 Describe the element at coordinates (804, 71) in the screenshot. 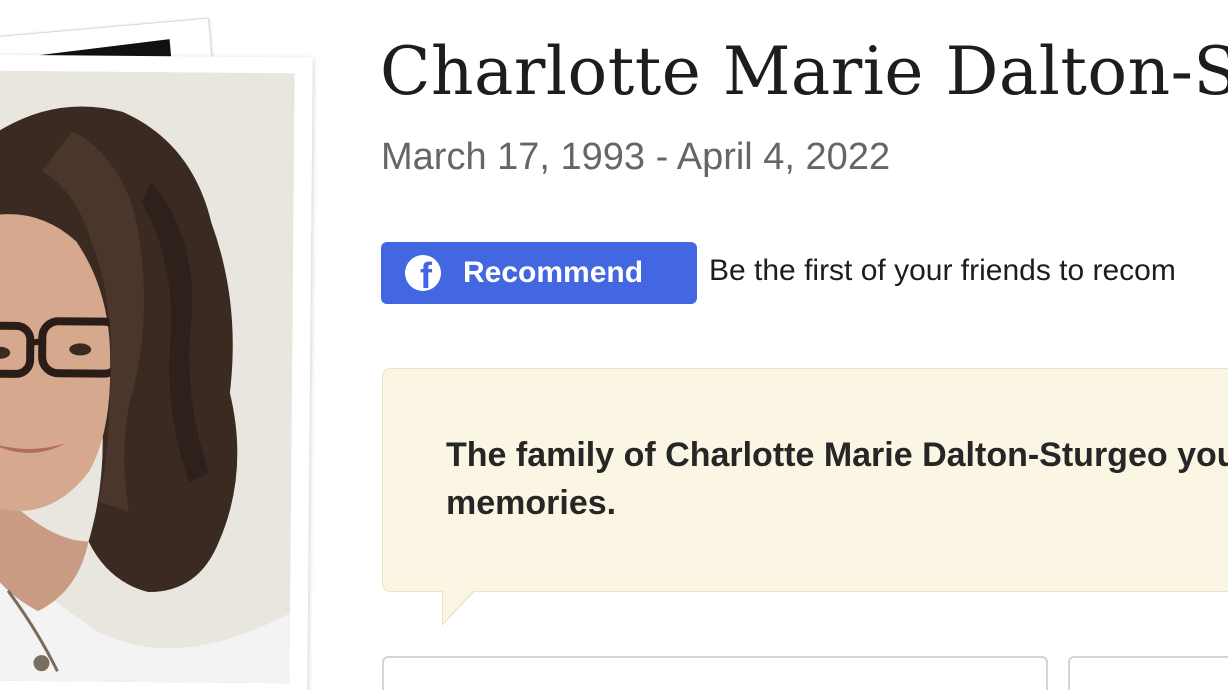

I see `deceased-name: Charlotte Marie Dalton-St` at that location.